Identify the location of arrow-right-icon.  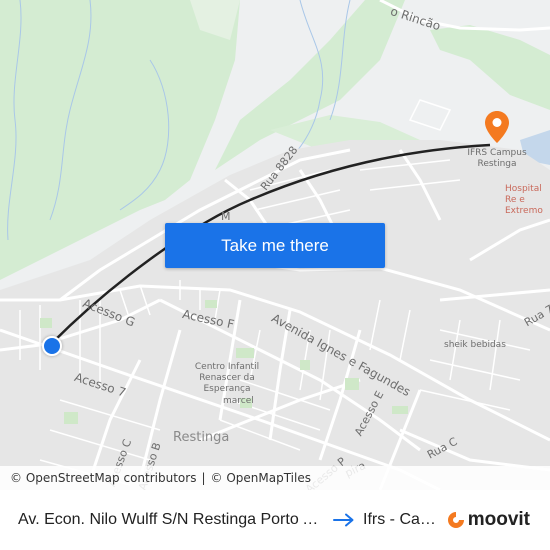
(346, 520).